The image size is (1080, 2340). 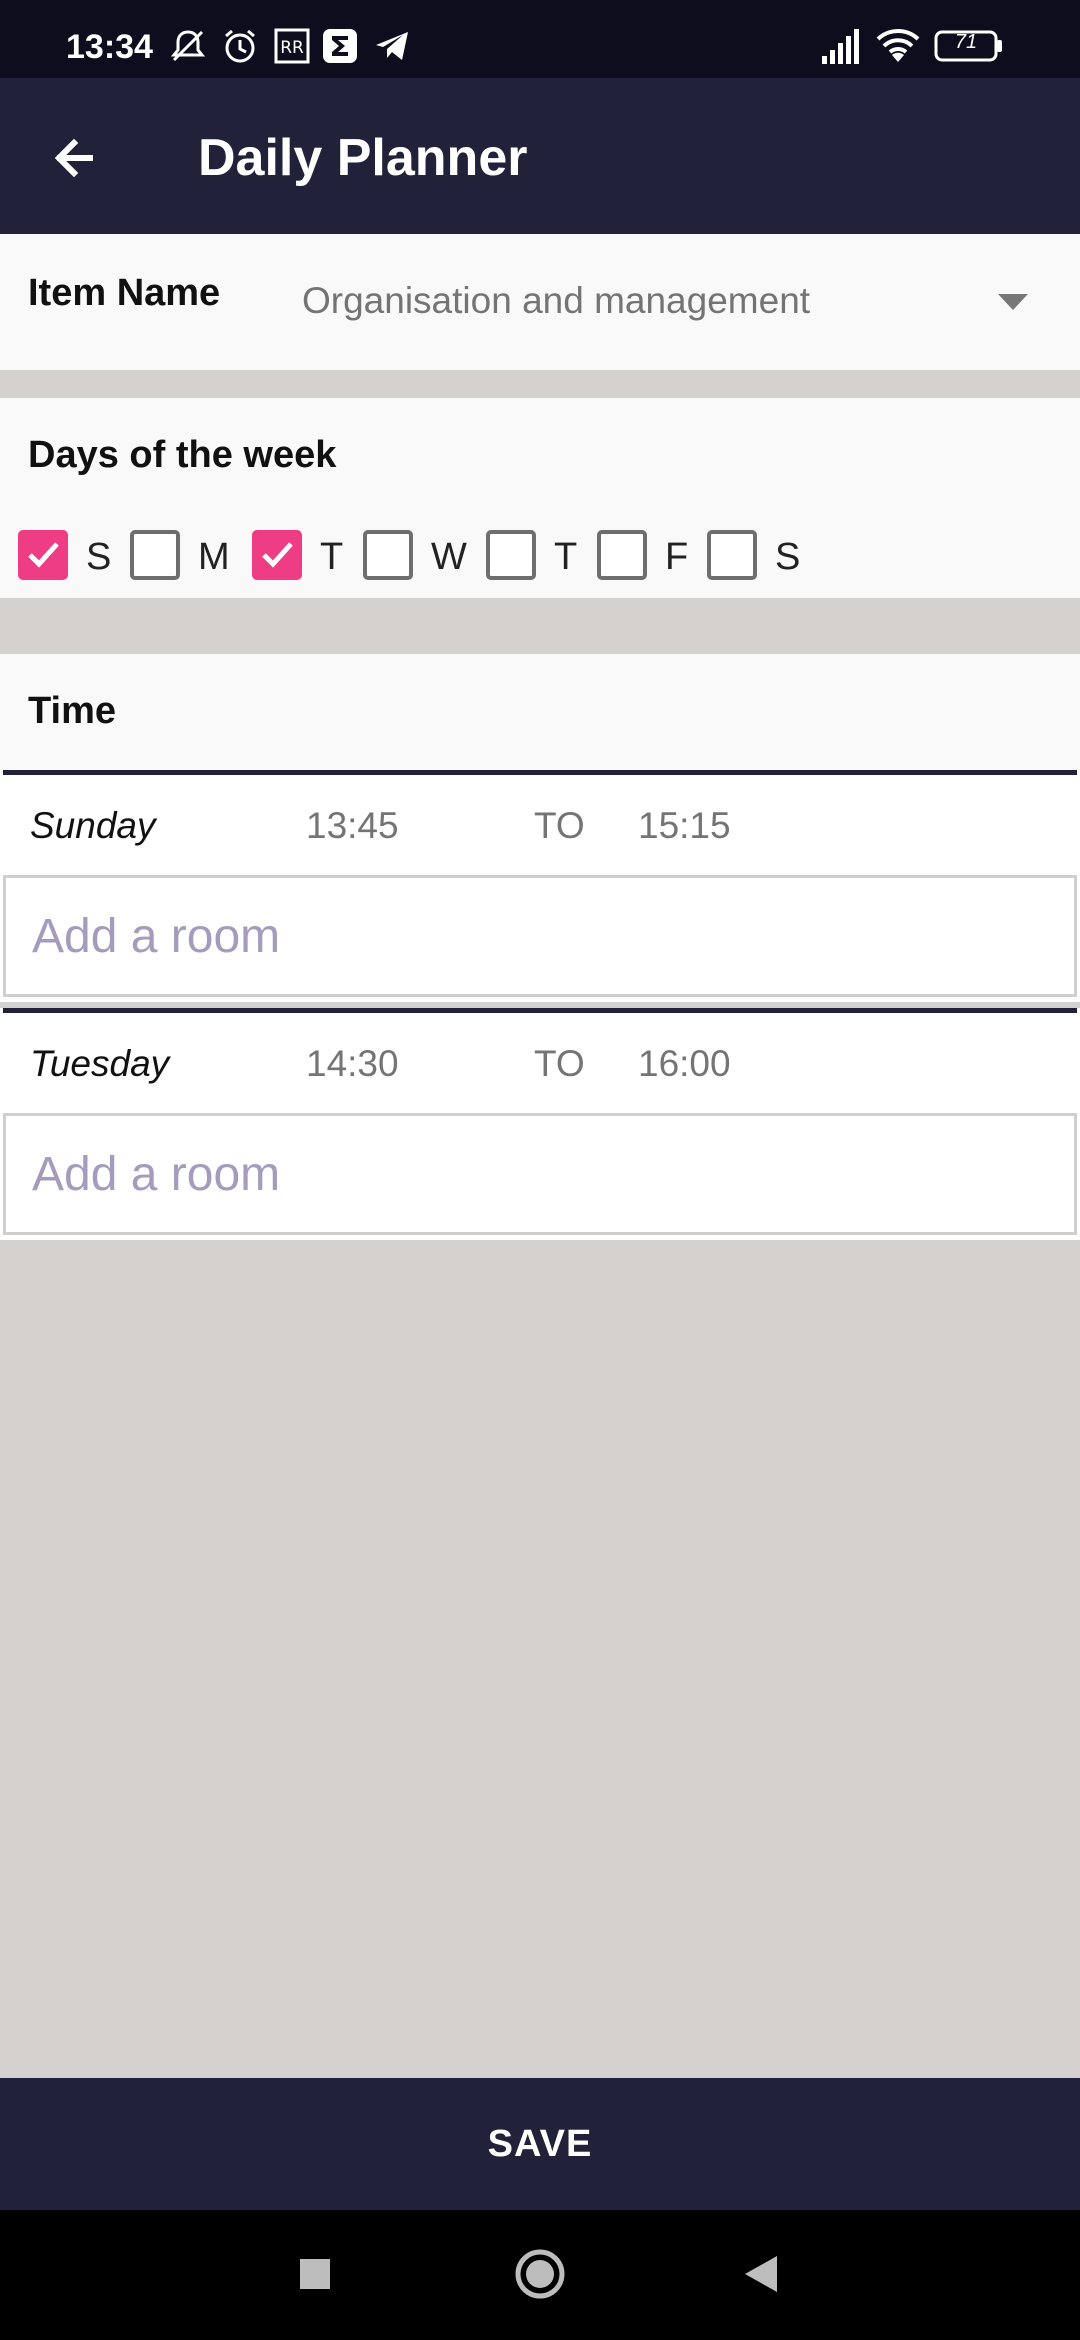 I want to click on start-time: 13:45, so click(x=352, y=826).